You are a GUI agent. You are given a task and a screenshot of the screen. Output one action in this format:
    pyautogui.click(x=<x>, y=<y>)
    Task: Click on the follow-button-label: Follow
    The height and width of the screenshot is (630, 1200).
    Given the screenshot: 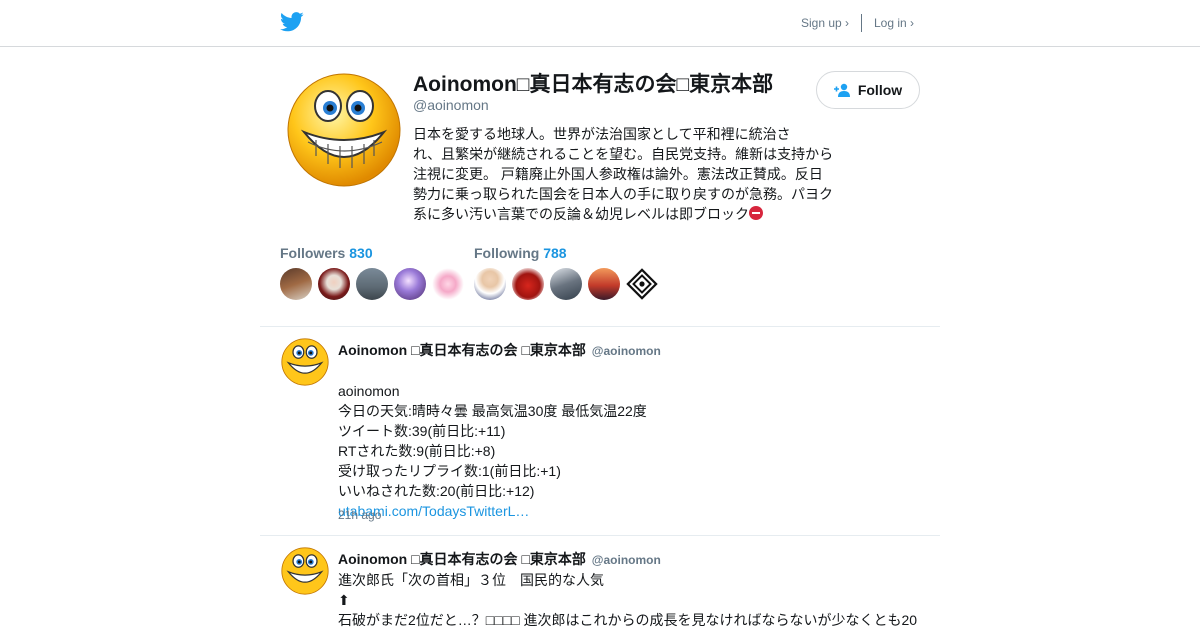 What is the action you would take?
    pyautogui.click(x=880, y=90)
    